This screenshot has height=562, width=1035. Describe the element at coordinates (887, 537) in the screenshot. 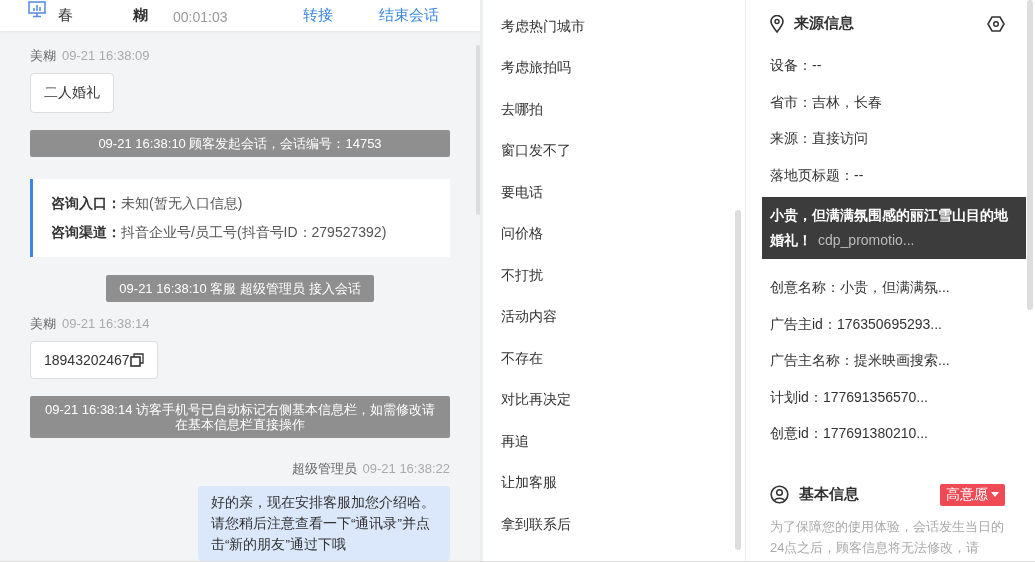

I see `note-text: 为了保障您的使用体验，会话发生当日的24点之后，顾客信息将无法修改，请` at that location.